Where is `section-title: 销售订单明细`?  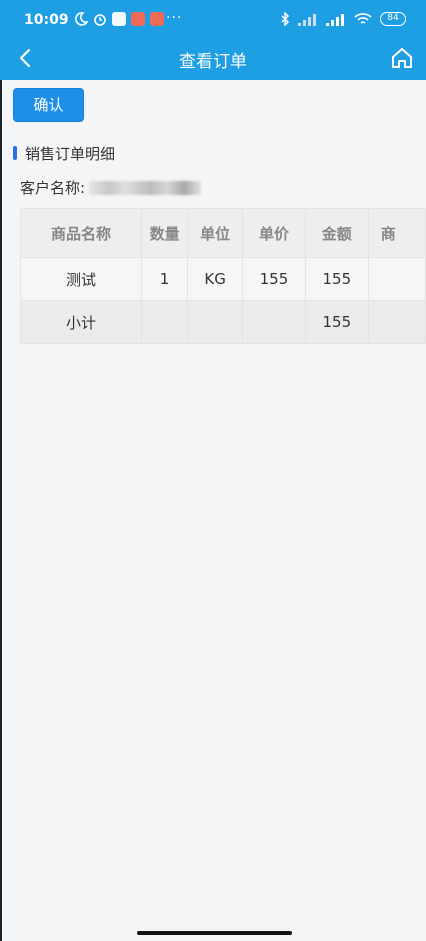
section-title: 销售订单明细 is located at coordinates (70, 153).